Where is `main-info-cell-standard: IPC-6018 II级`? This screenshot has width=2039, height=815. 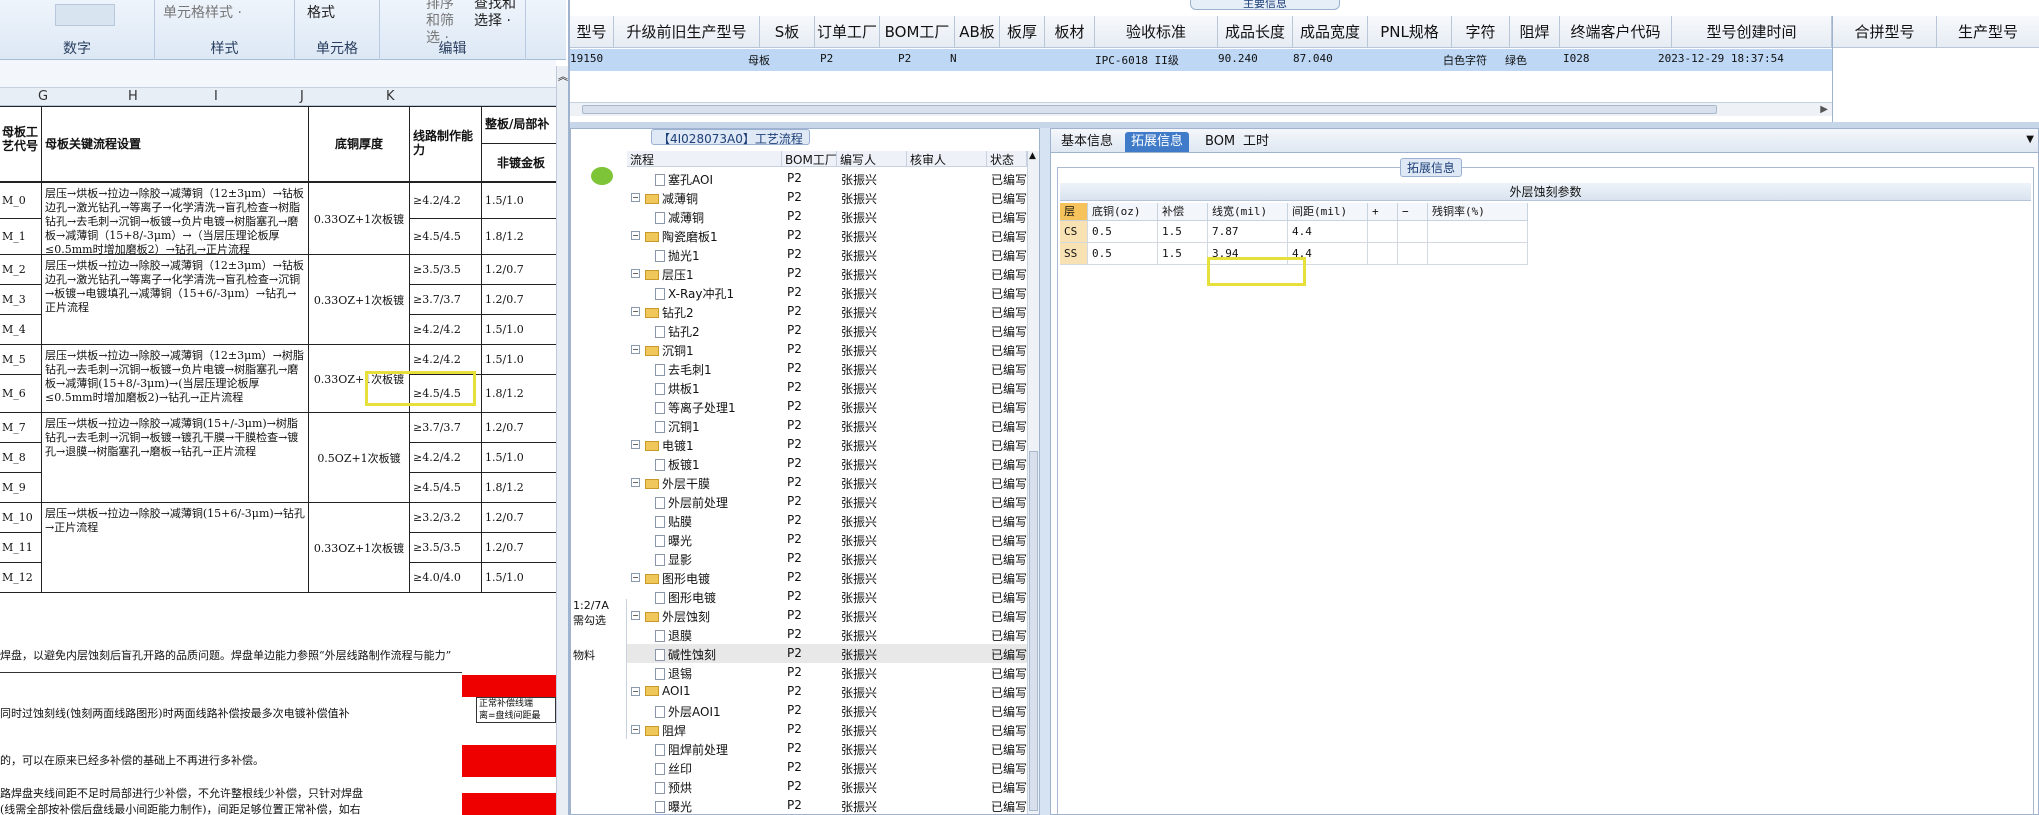 main-info-cell-standard: IPC-6018 II级 is located at coordinates (1137, 60).